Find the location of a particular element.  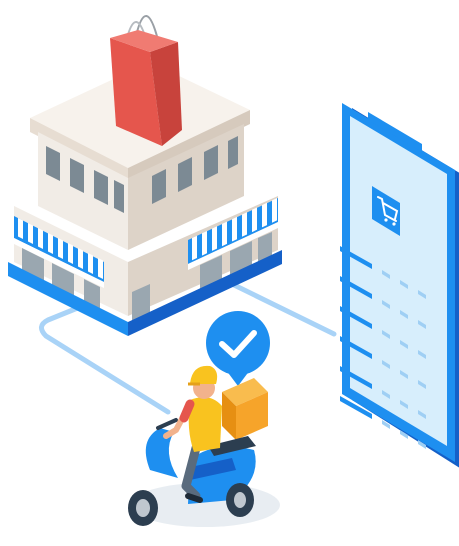

shopping-bag-icon is located at coordinates (146, 80).